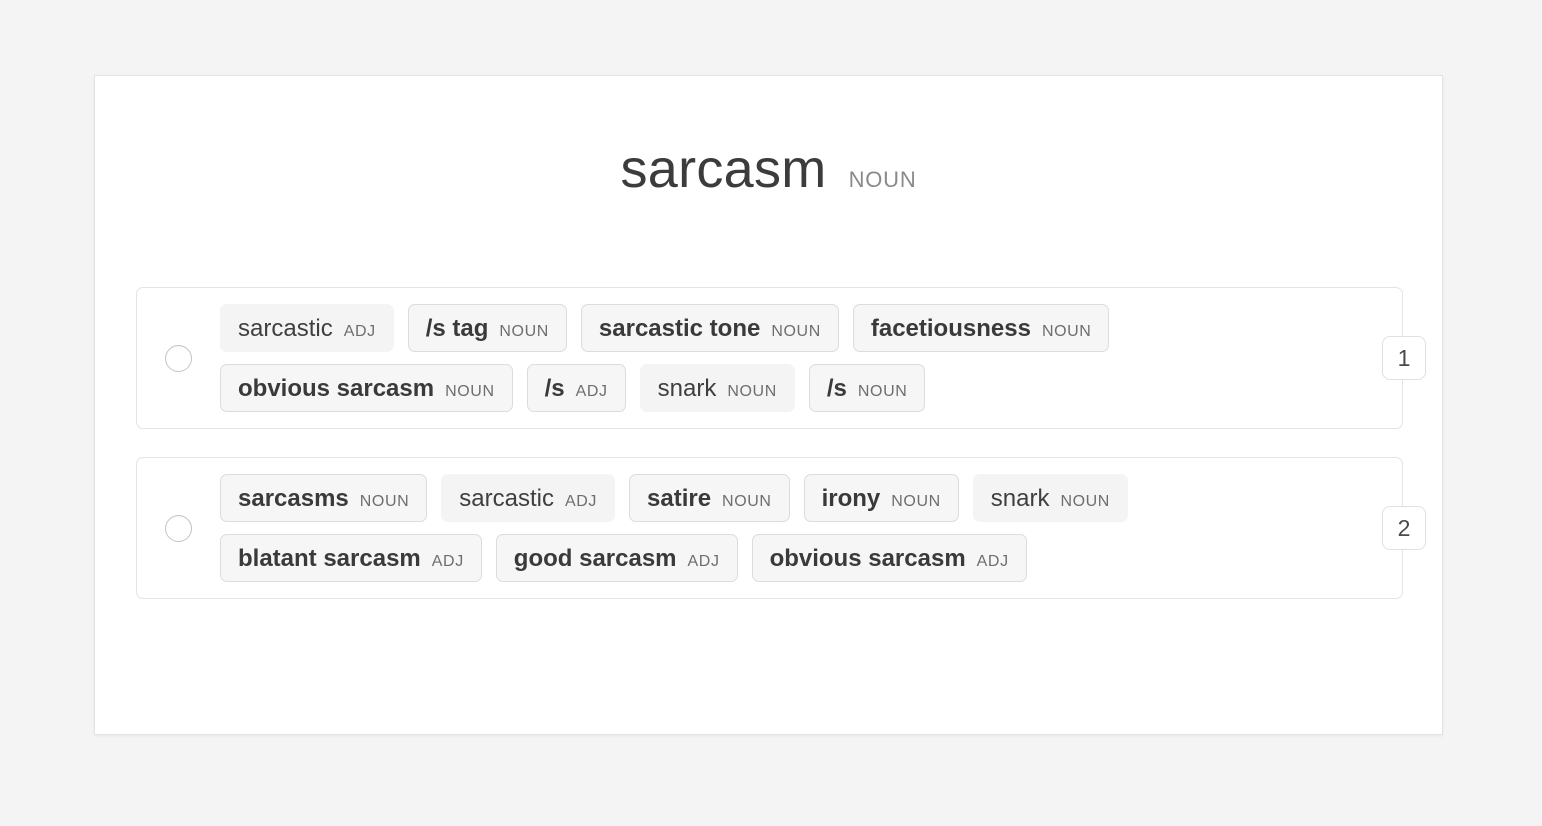  I want to click on synonym-tag: blatant sarcasm ADJ, so click(351, 558).